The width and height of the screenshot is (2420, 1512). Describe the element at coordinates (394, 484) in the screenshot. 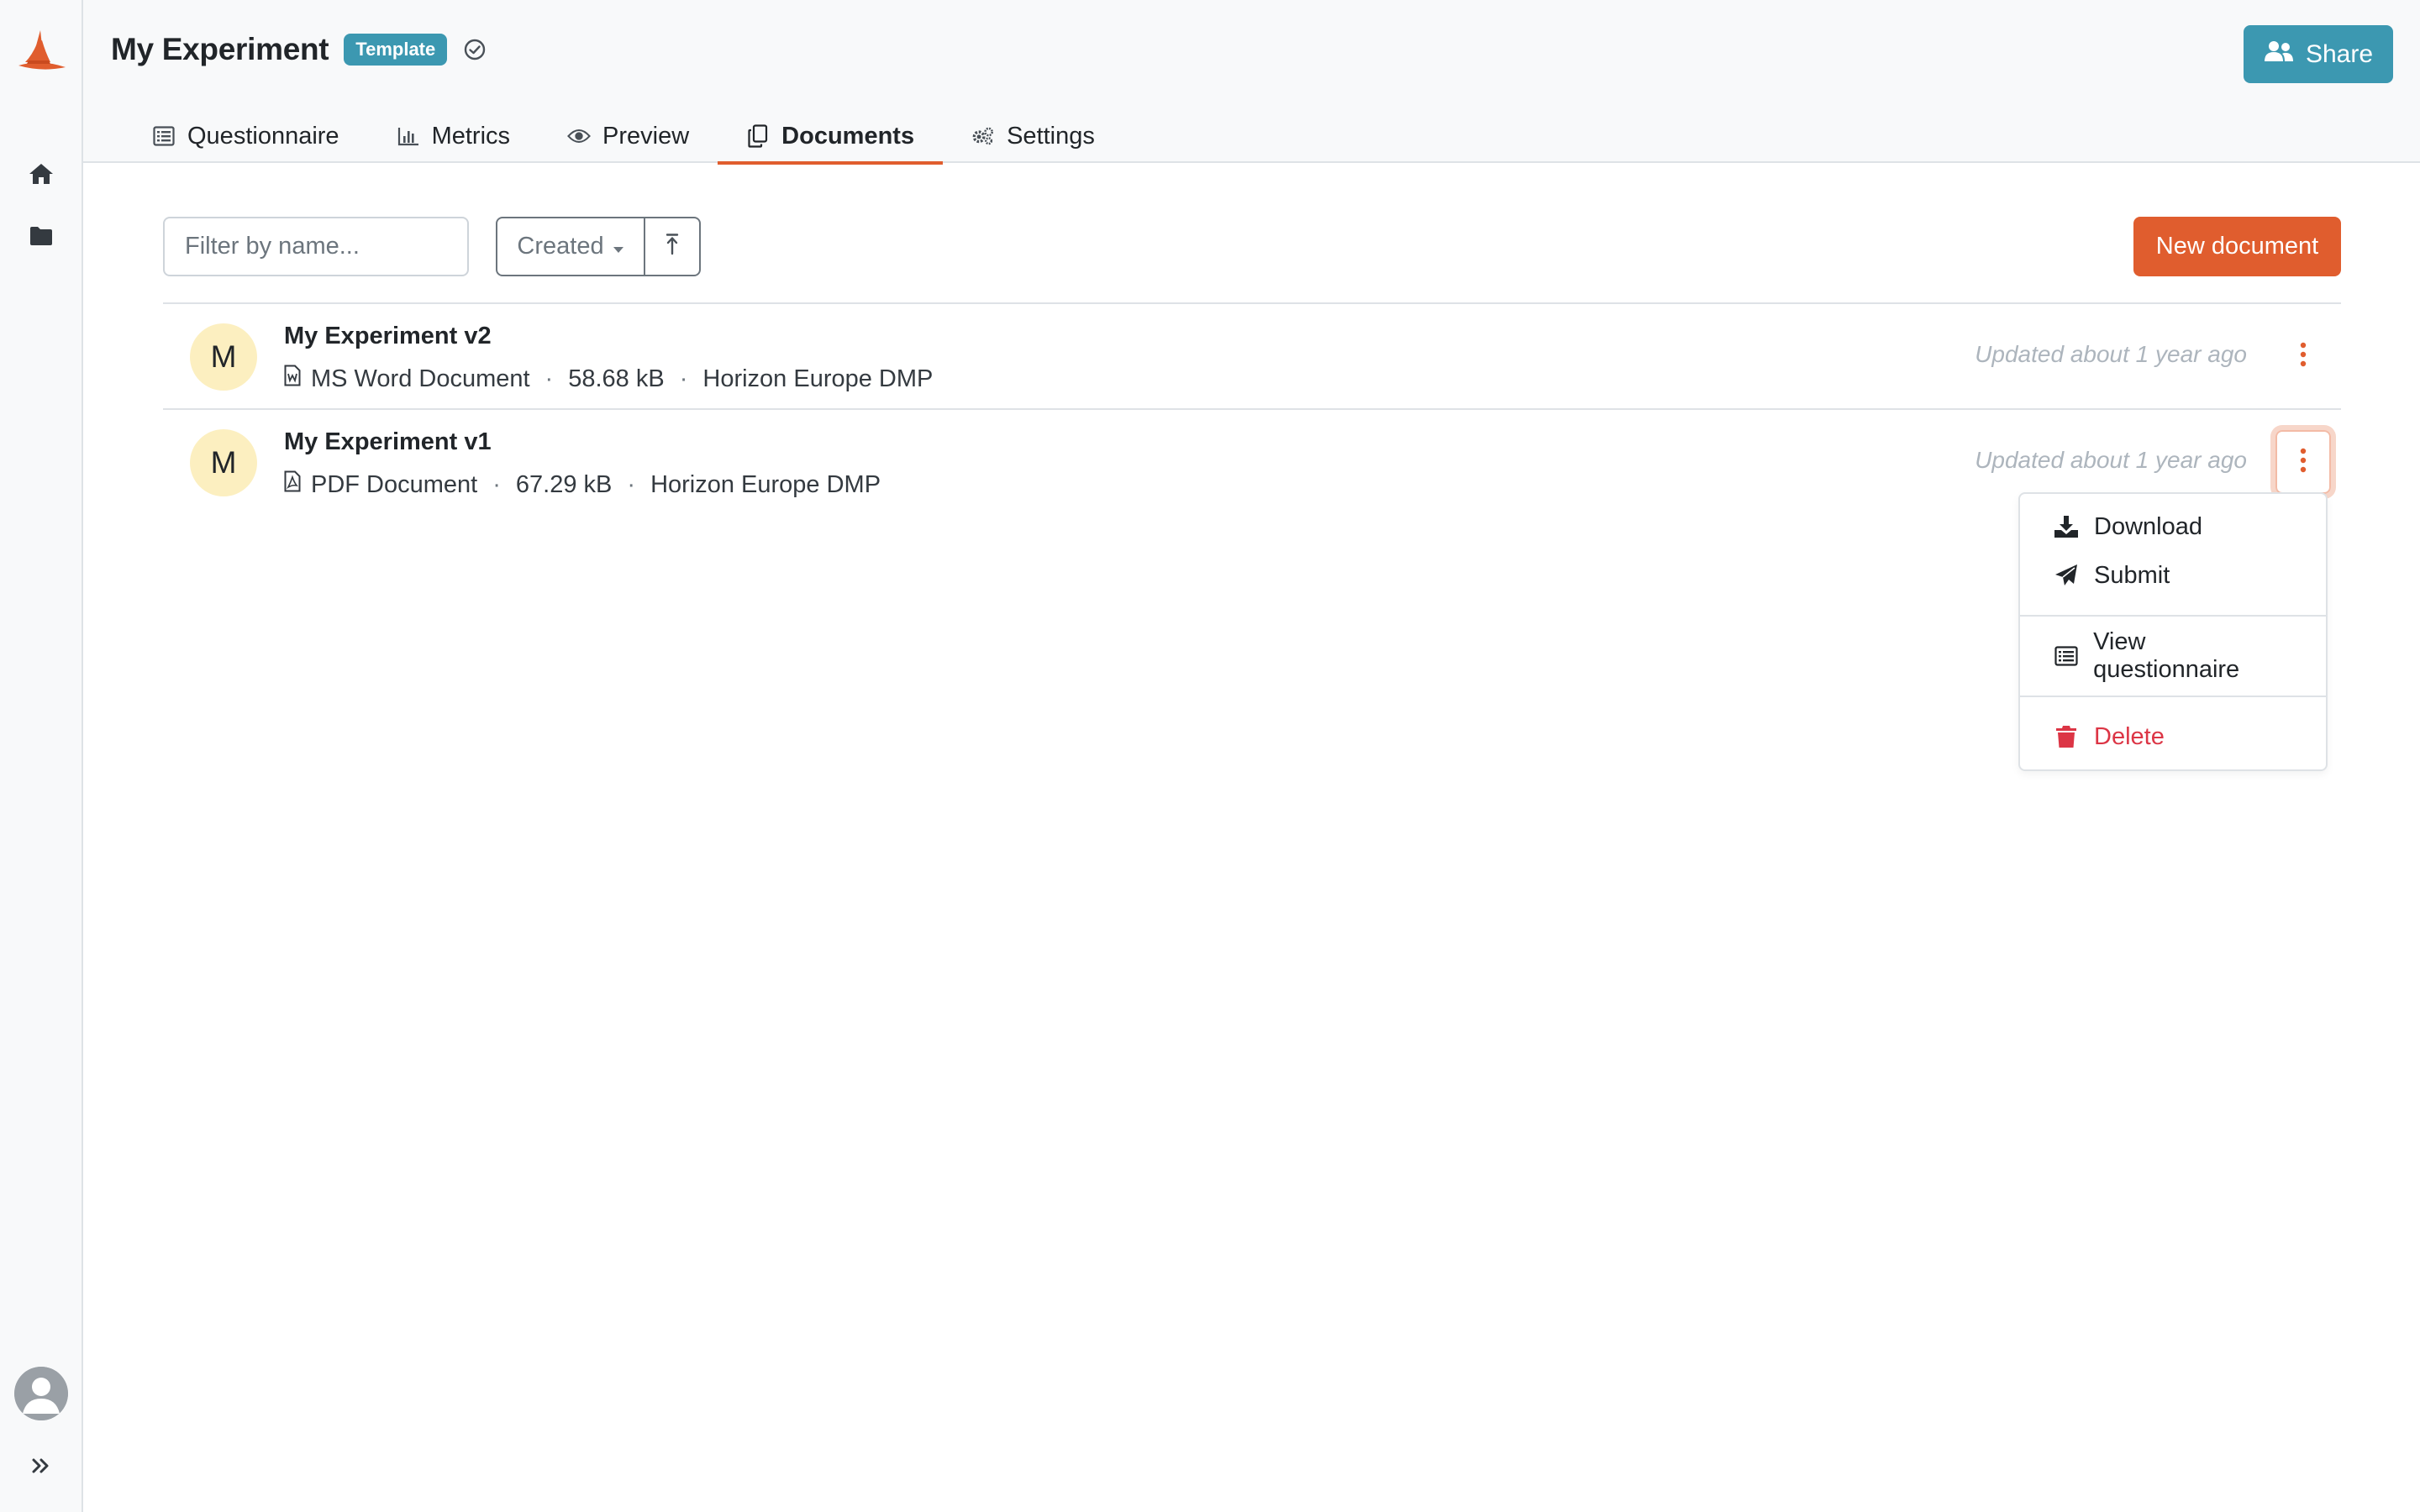

I see `document-type: PDF Document` at that location.